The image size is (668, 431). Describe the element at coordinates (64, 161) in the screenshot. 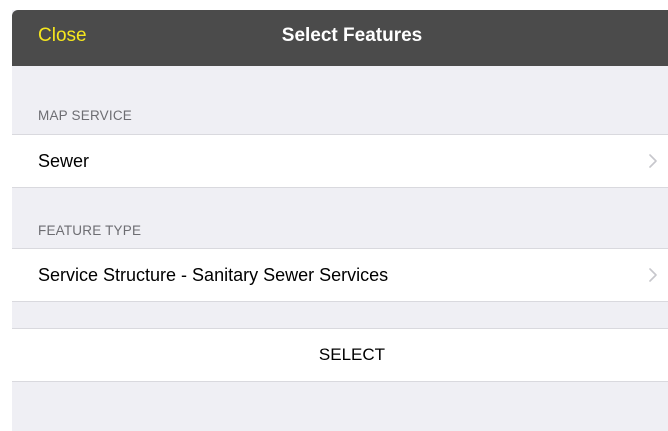

I see `map-service-value: Sewer` at that location.